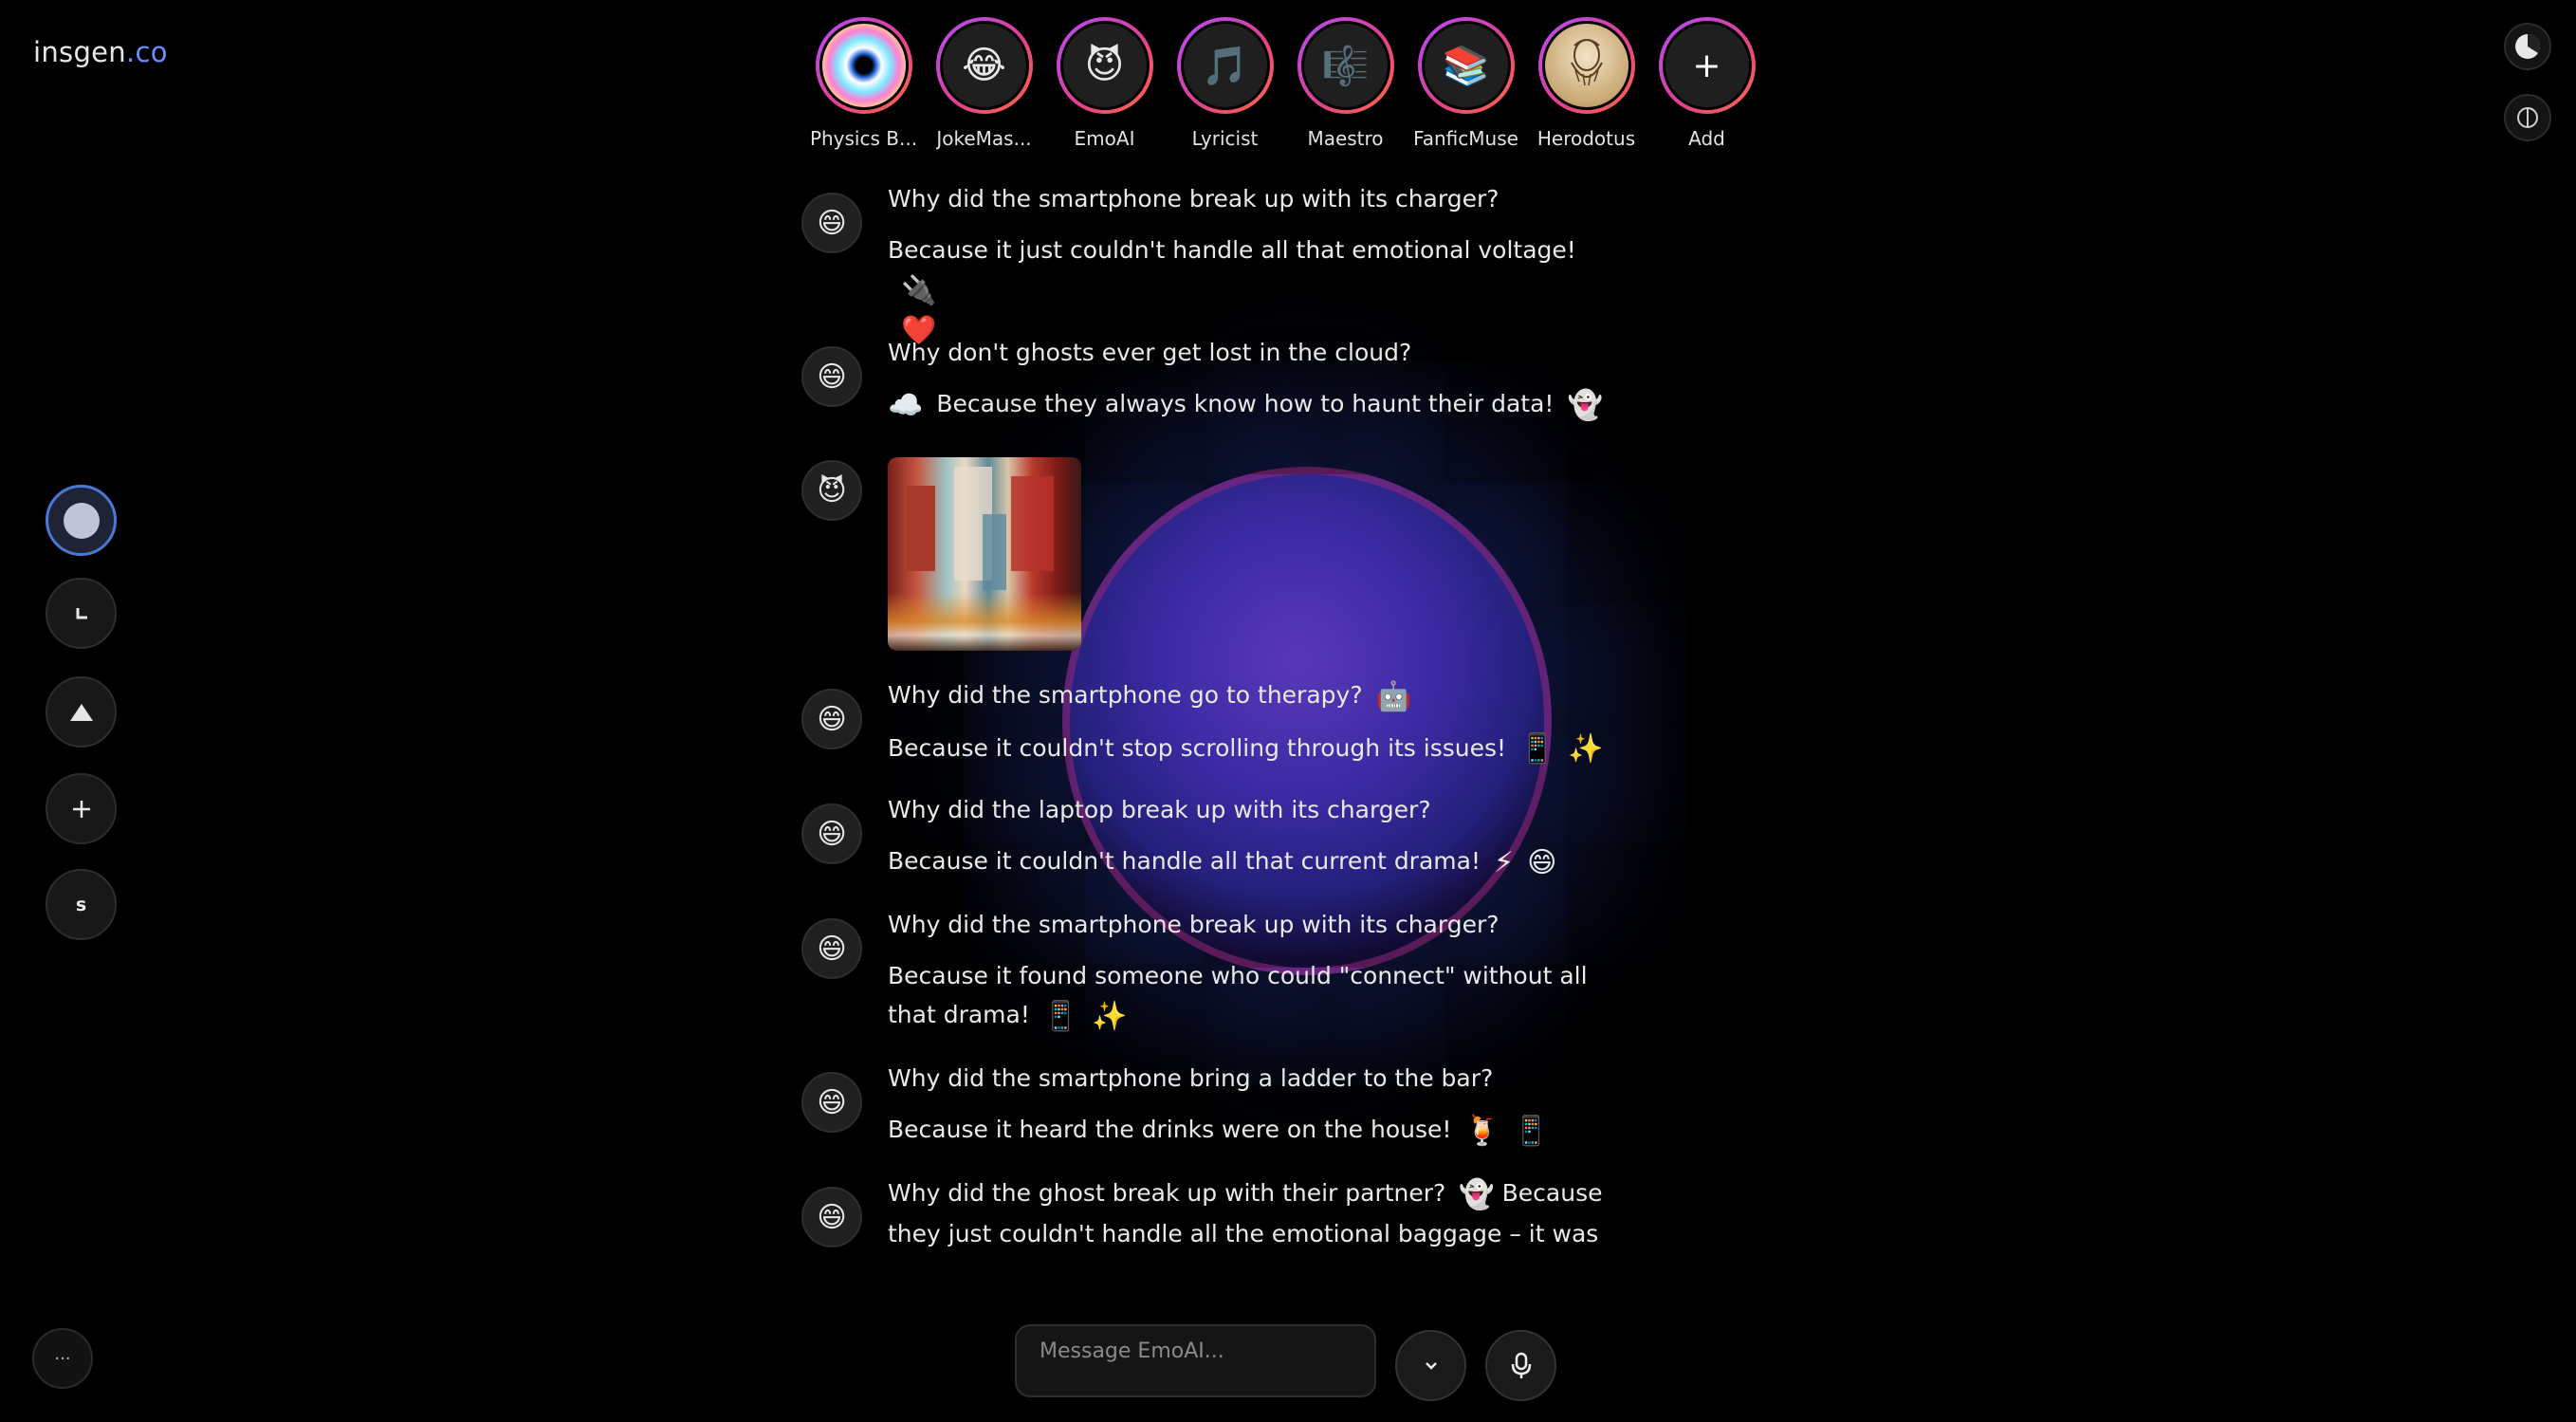 This screenshot has width=2576, height=1422. Describe the element at coordinates (1586, 62) in the screenshot. I see `portrait-sketch` at that location.